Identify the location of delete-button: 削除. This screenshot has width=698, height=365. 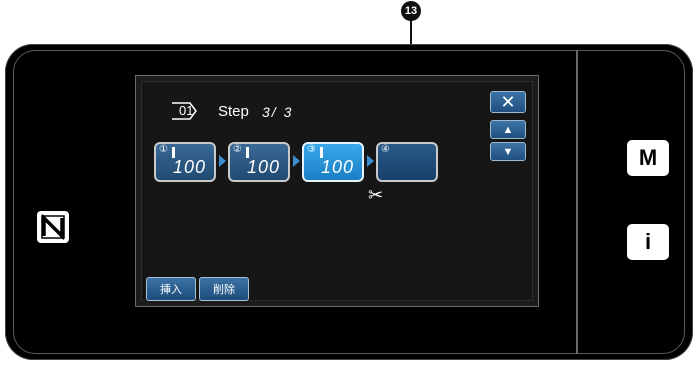
(224, 289).